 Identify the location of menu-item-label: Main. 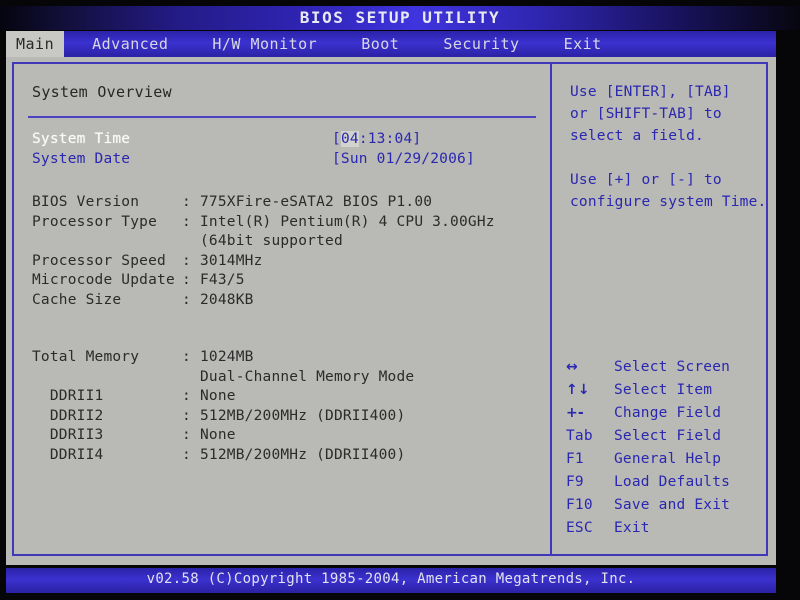
(35, 44).